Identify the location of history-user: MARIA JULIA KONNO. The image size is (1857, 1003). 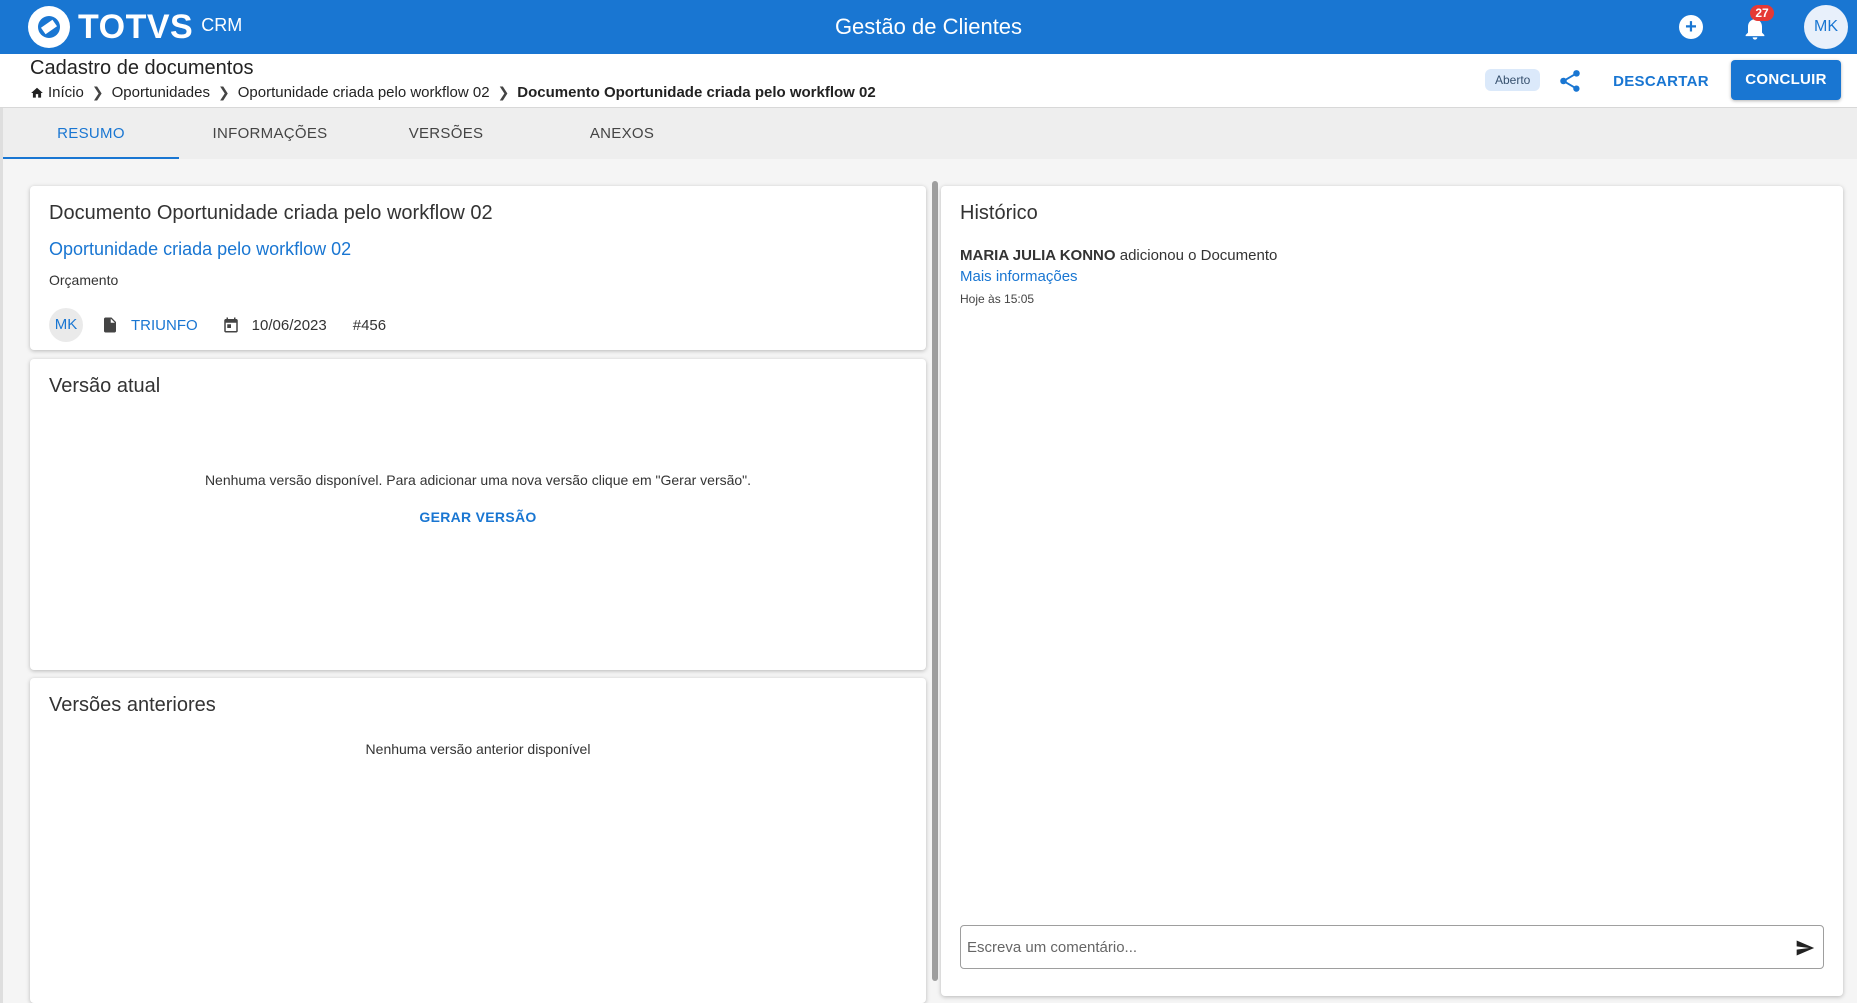
(1038, 255).